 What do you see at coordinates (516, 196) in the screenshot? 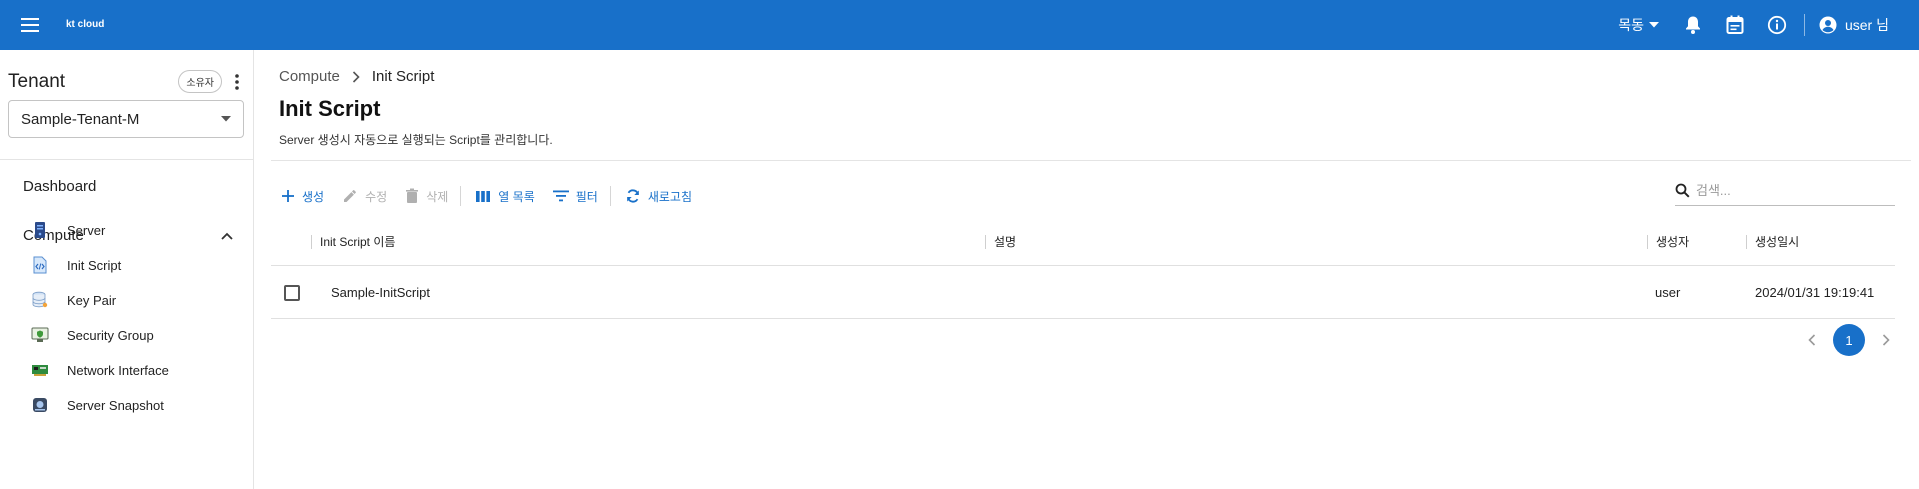
I see `columns-label: 열 목록` at bounding box center [516, 196].